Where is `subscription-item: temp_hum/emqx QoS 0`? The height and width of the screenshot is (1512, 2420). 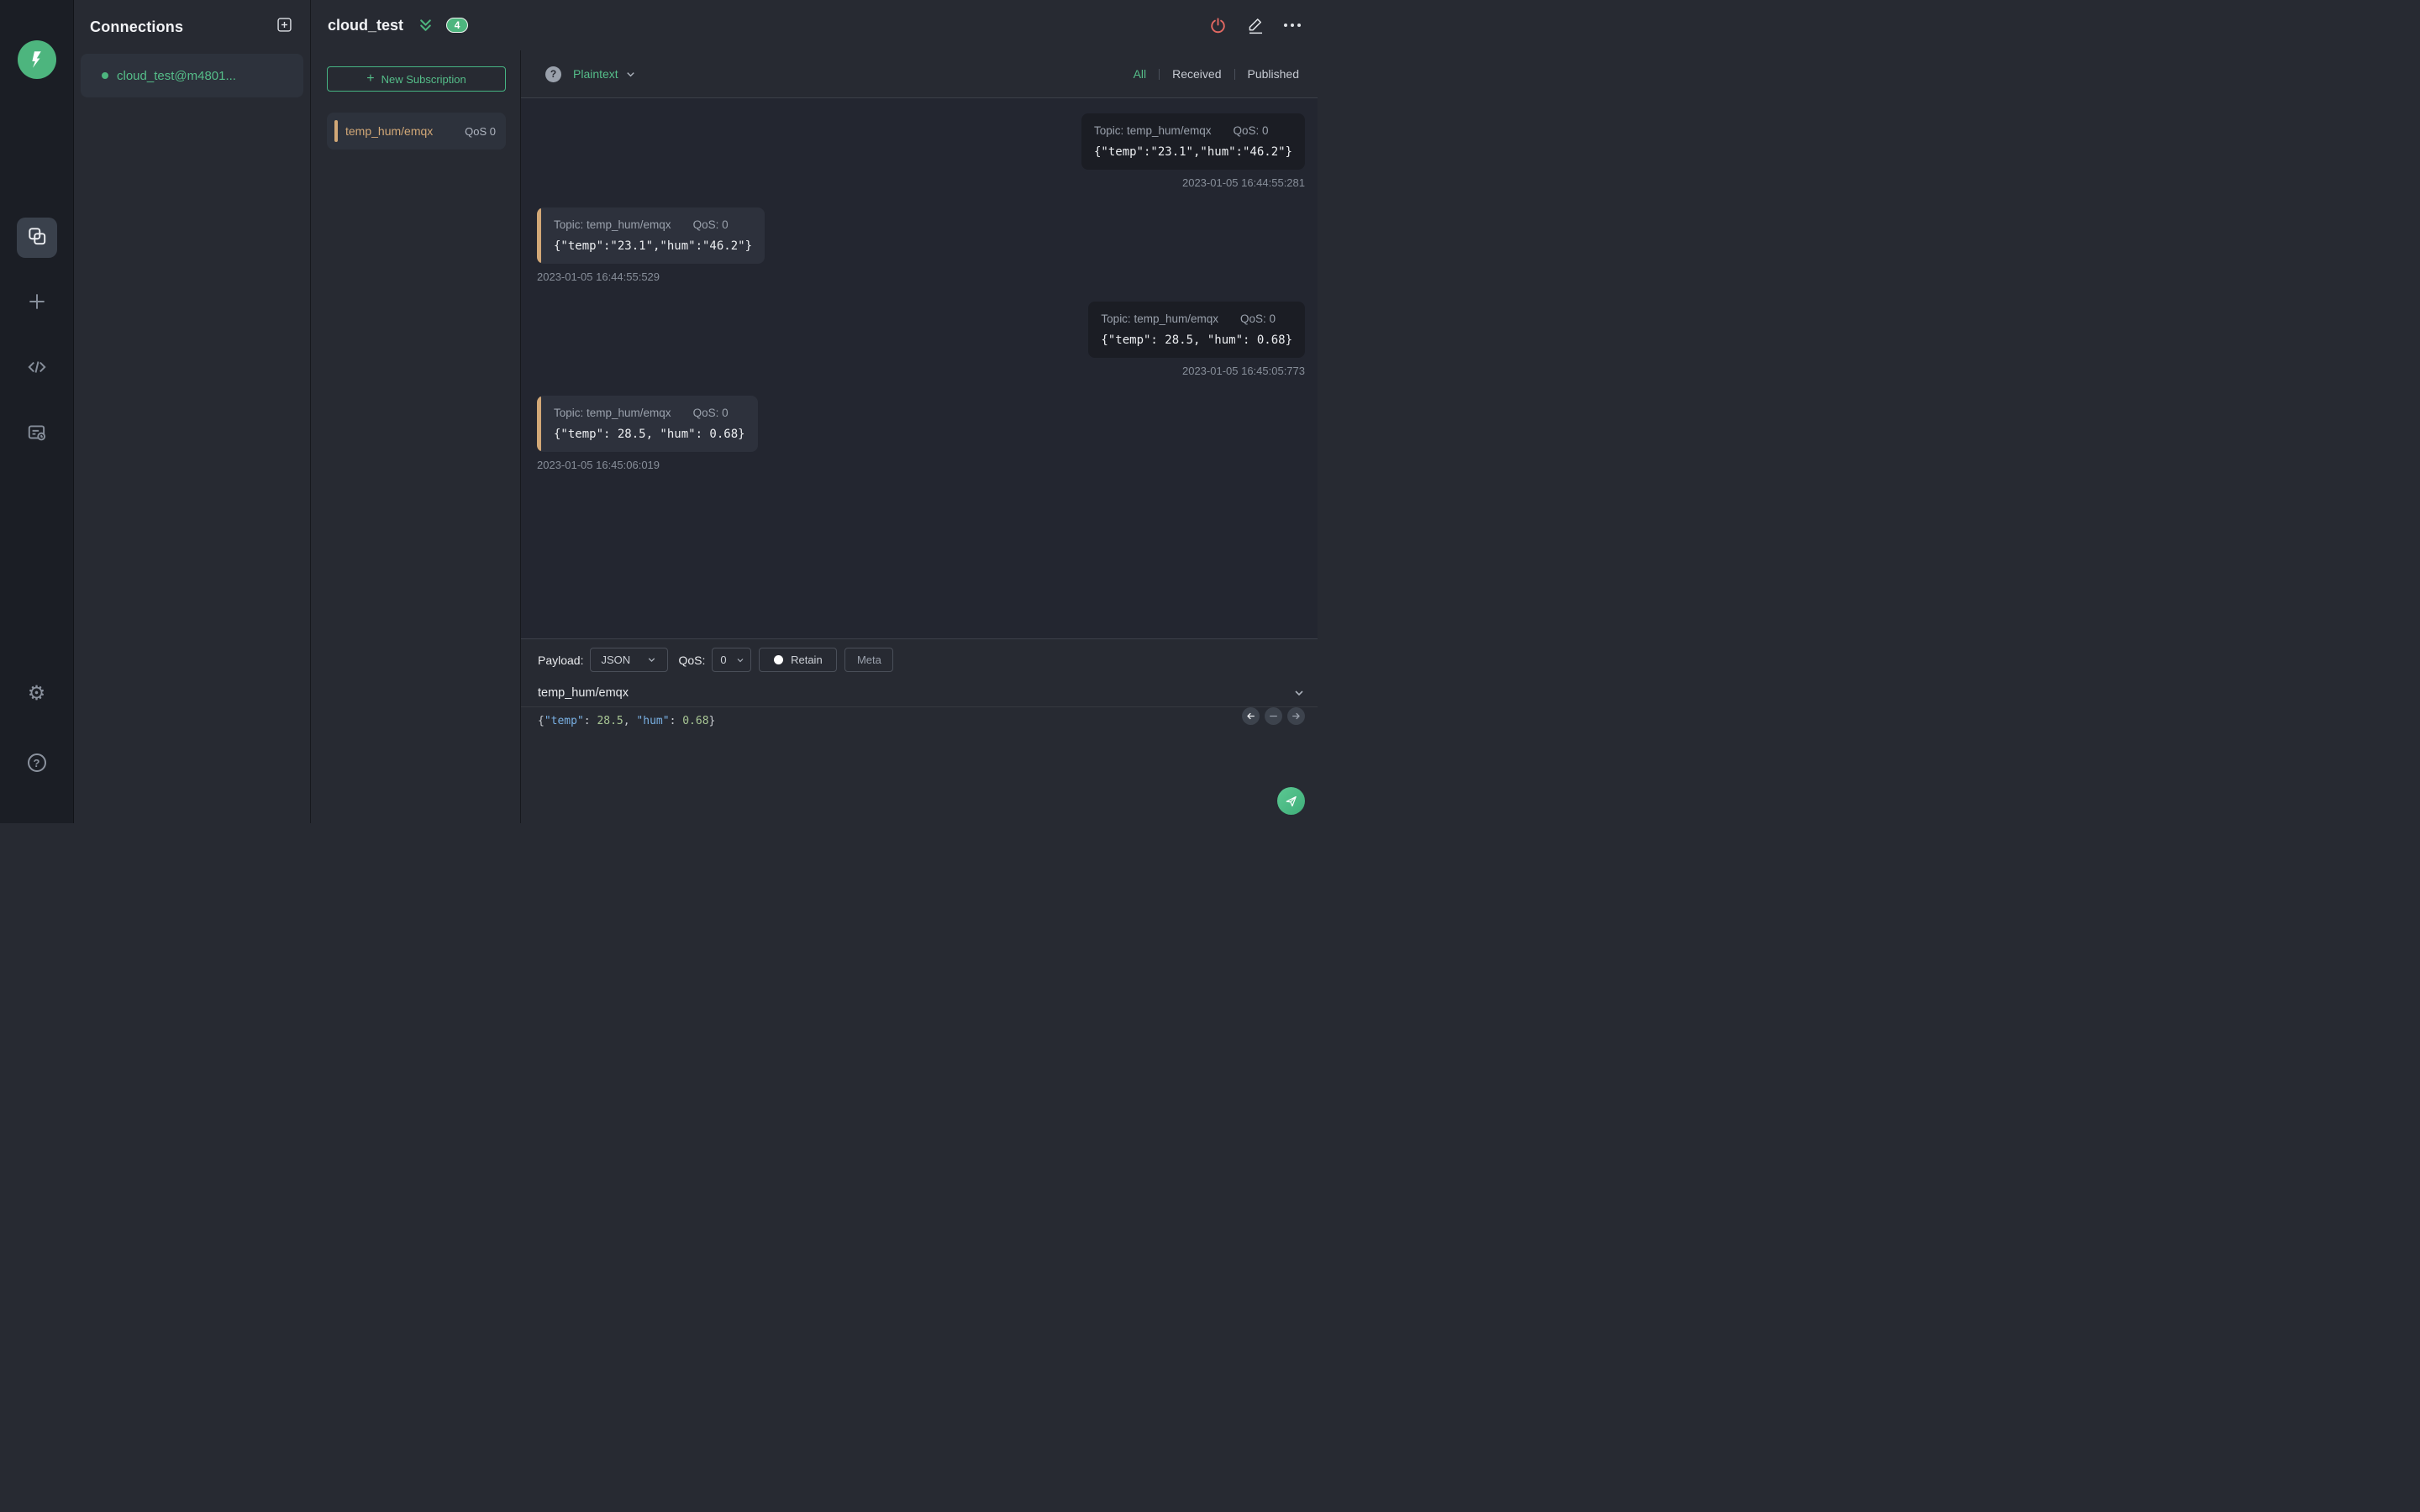 subscription-item: temp_hum/emqx QoS 0 is located at coordinates (416, 131).